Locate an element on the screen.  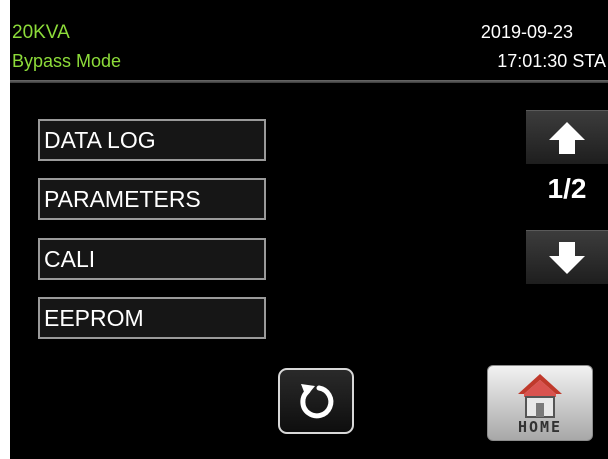
page-up-button is located at coordinates (567, 137).